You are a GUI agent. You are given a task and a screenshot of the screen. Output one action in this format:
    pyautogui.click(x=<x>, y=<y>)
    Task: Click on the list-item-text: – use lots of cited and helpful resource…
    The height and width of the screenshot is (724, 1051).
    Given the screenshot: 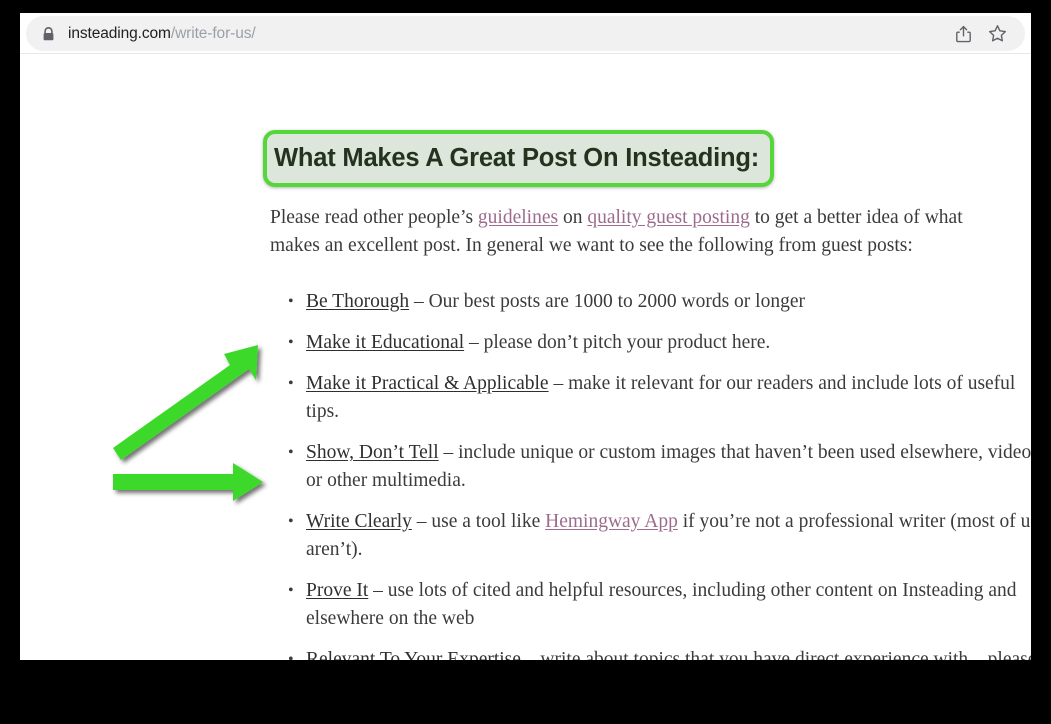 What is the action you would take?
    pyautogui.click(x=661, y=604)
    